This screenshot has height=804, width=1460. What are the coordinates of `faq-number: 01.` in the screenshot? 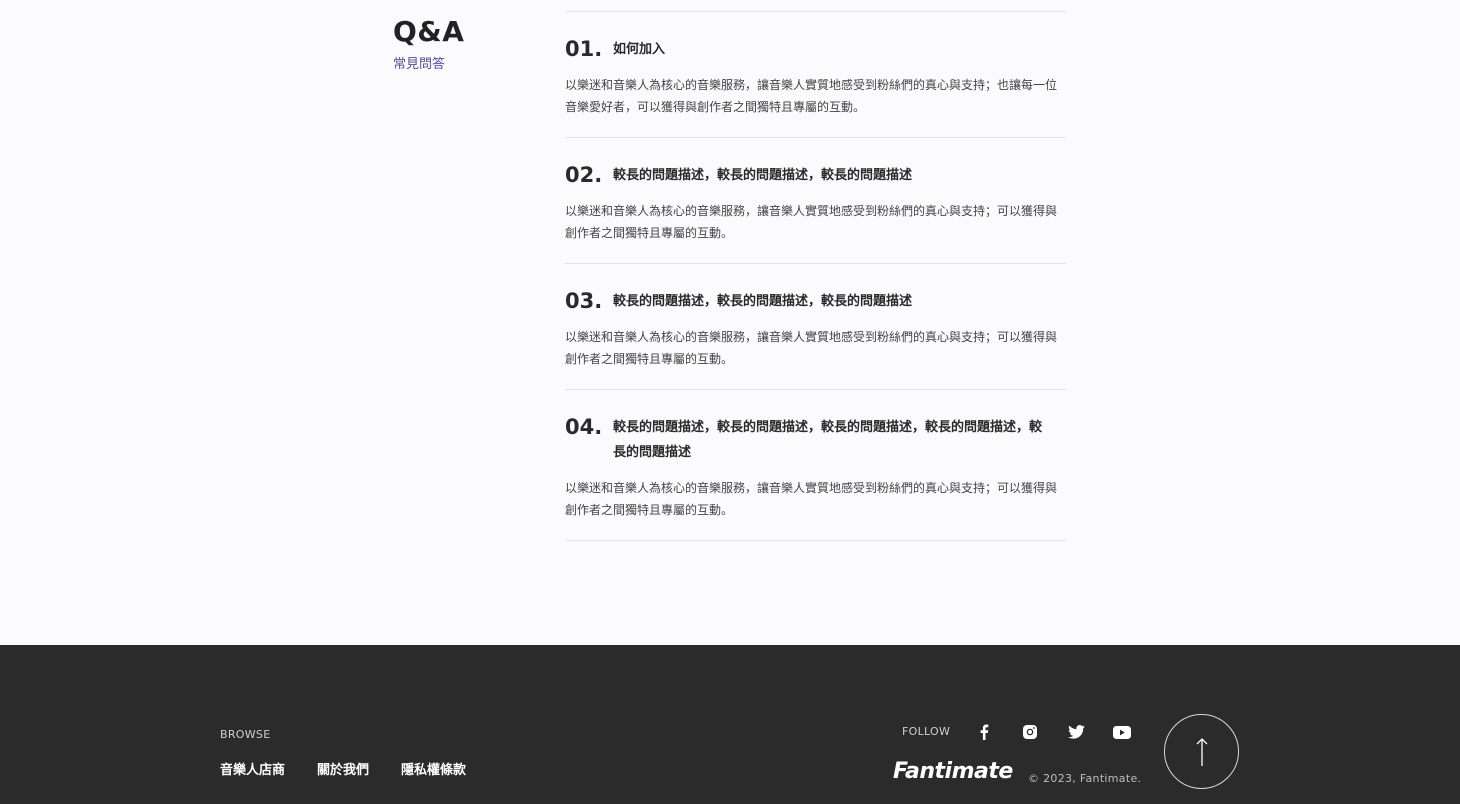 It's located at (584, 49).